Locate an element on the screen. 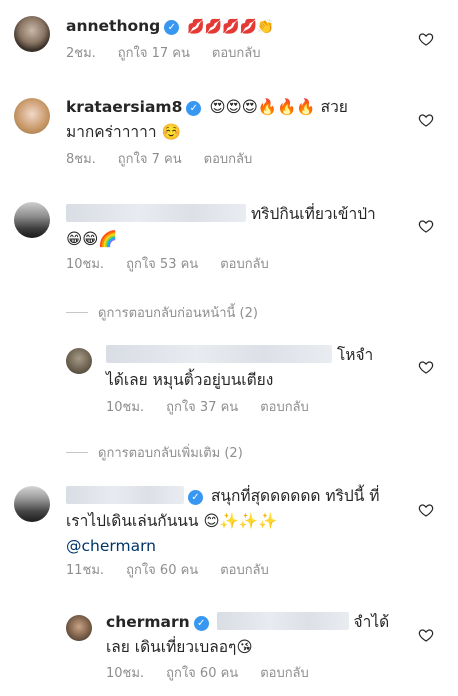 Image resolution: width=458 pixels, height=696 pixels. likes-count: ถูกใจ 17 คน is located at coordinates (154, 53).